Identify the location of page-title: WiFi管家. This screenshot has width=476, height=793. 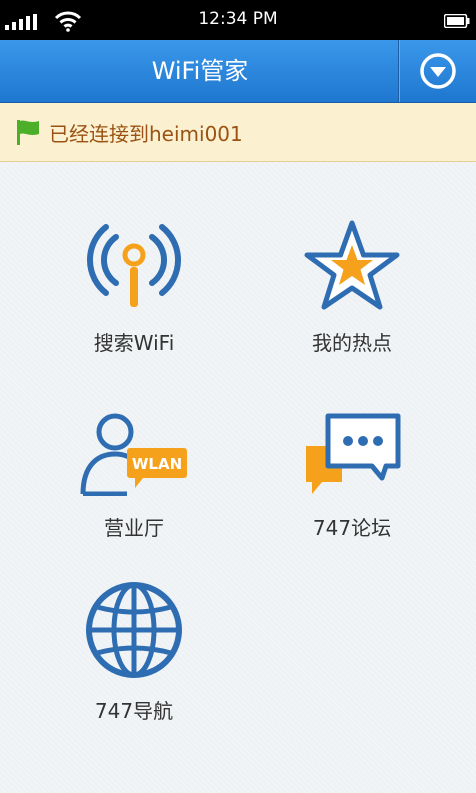
(200, 71).